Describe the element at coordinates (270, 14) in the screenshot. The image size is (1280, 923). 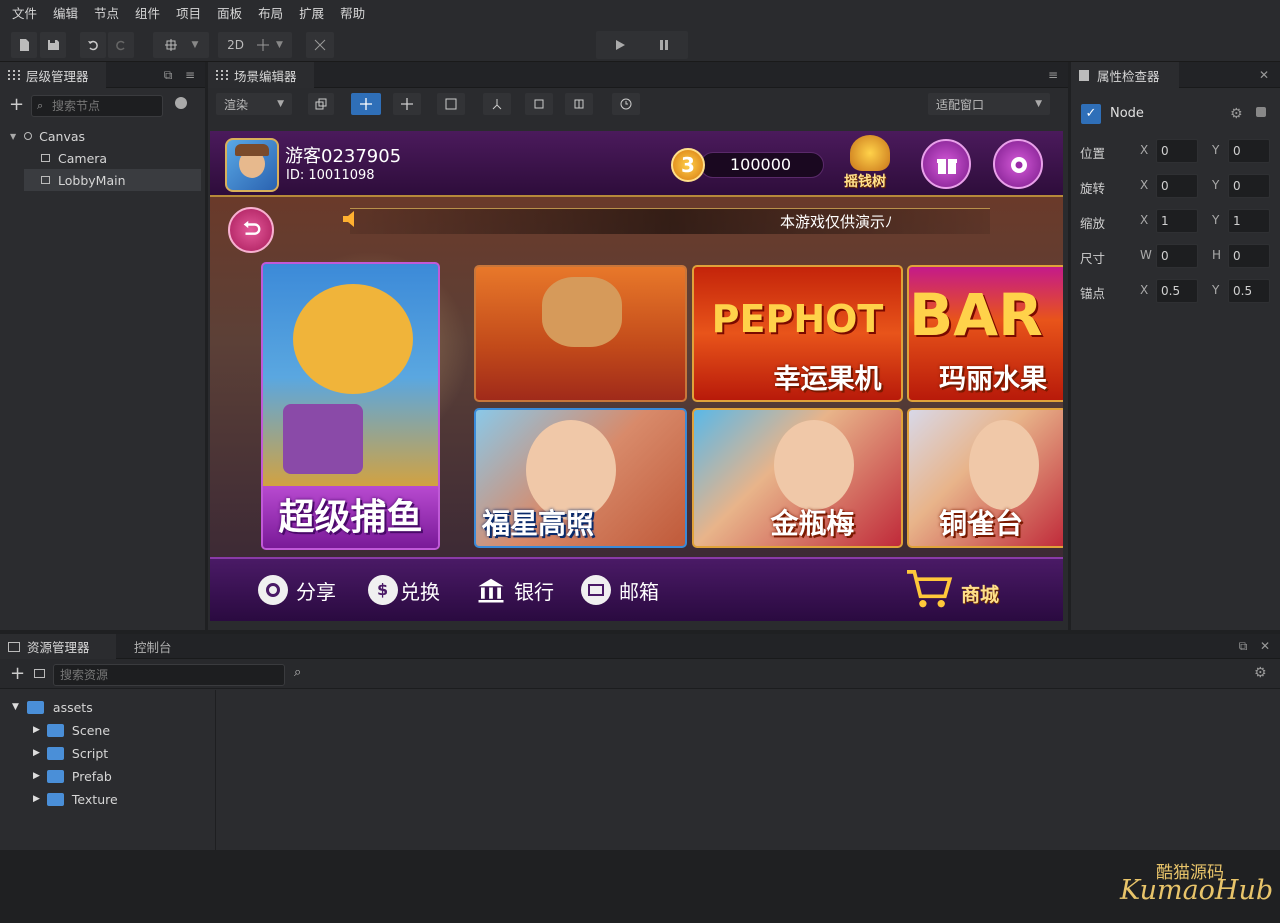
I see `menu-layout: 布局` at that location.